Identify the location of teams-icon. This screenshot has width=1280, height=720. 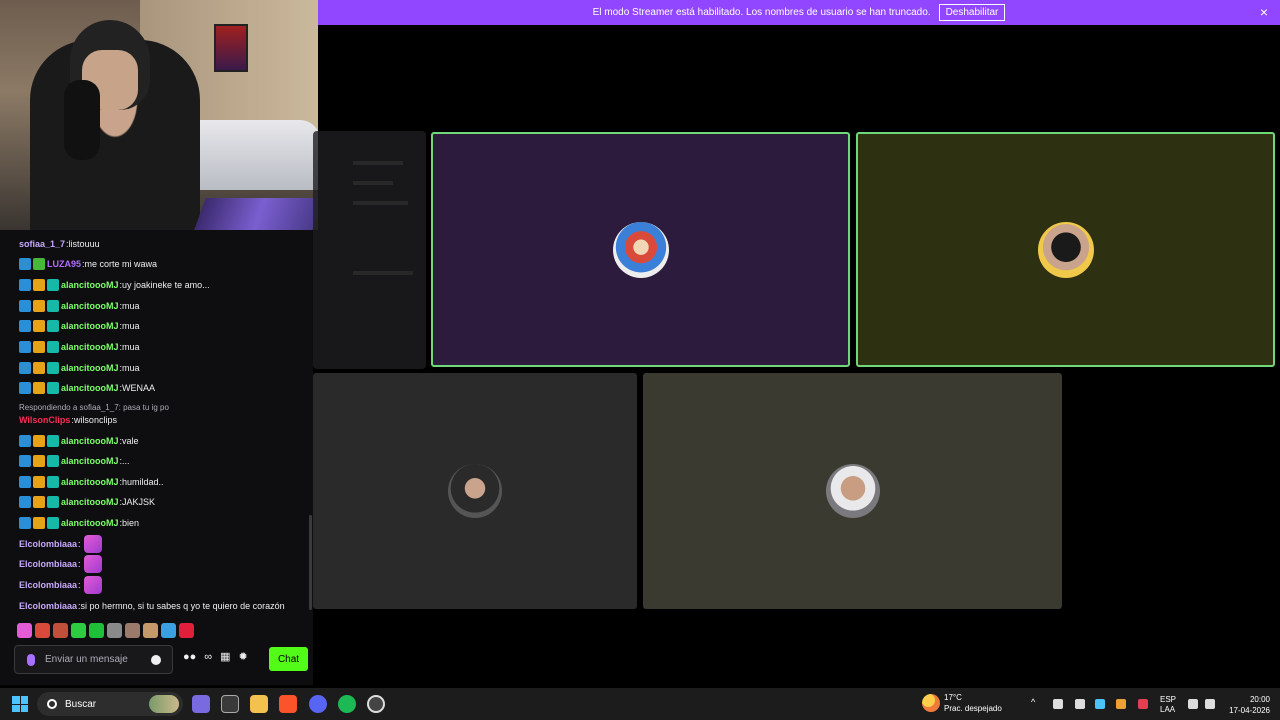
(201, 704).